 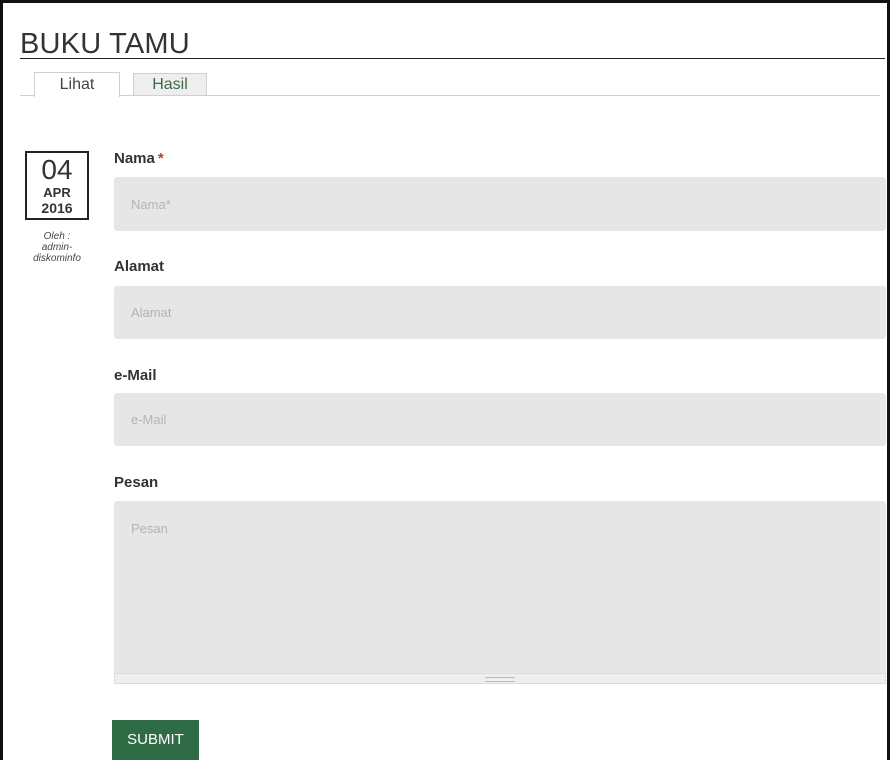 I want to click on byline-line: Oleh :, so click(x=57, y=236).